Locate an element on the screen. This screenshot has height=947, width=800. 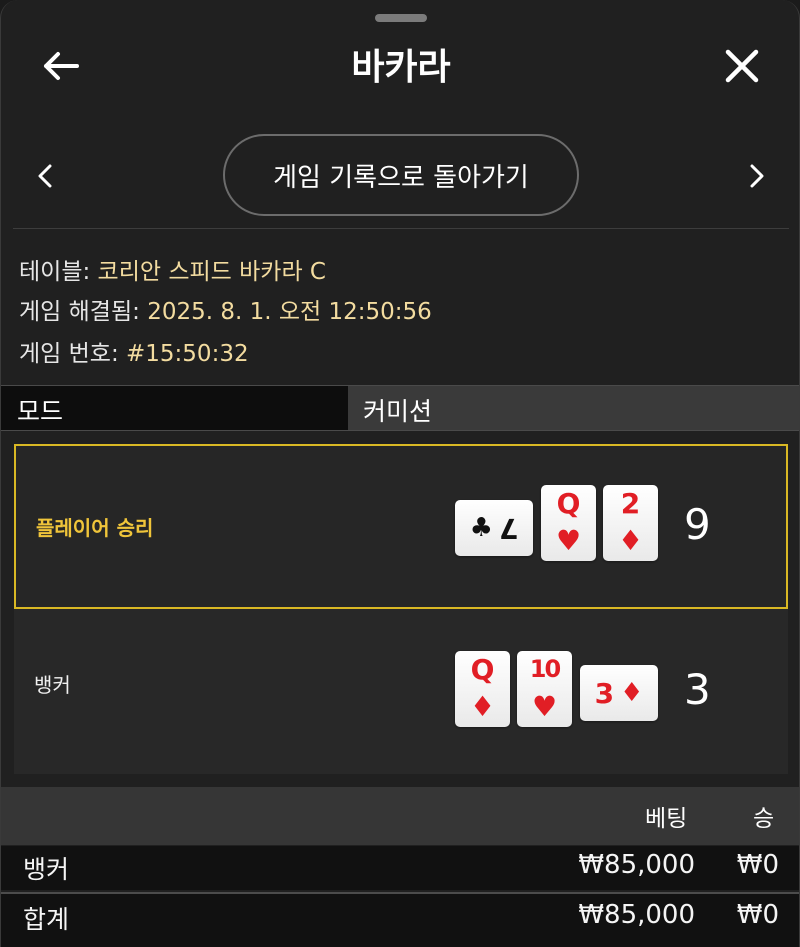
banker-score: 3 is located at coordinates (697, 689).